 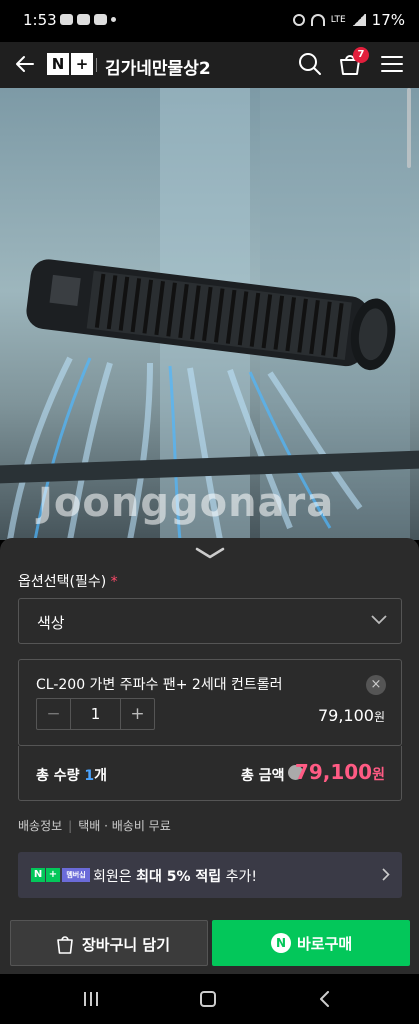 I want to click on total-price: 79,100원, so click(x=339, y=772).